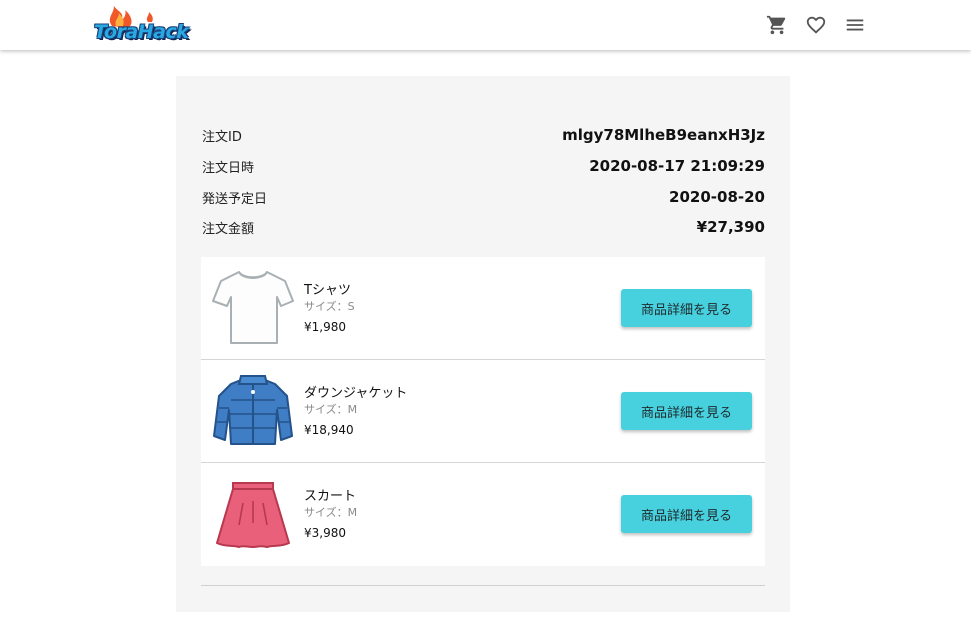  I want to click on menu-icon, so click(855, 25).